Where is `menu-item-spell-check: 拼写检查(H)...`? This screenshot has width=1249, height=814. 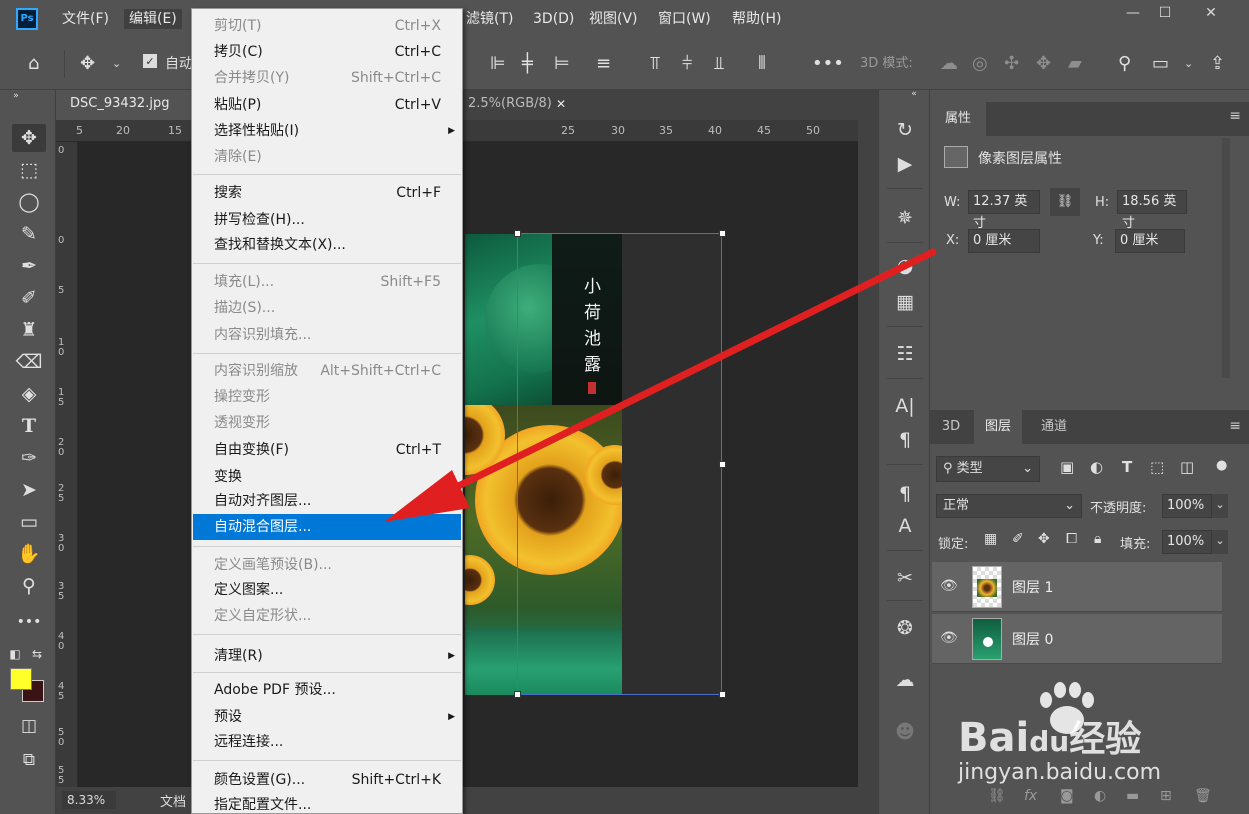
menu-item-spell-check: 拼写检查(H)... is located at coordinates (327, 220).